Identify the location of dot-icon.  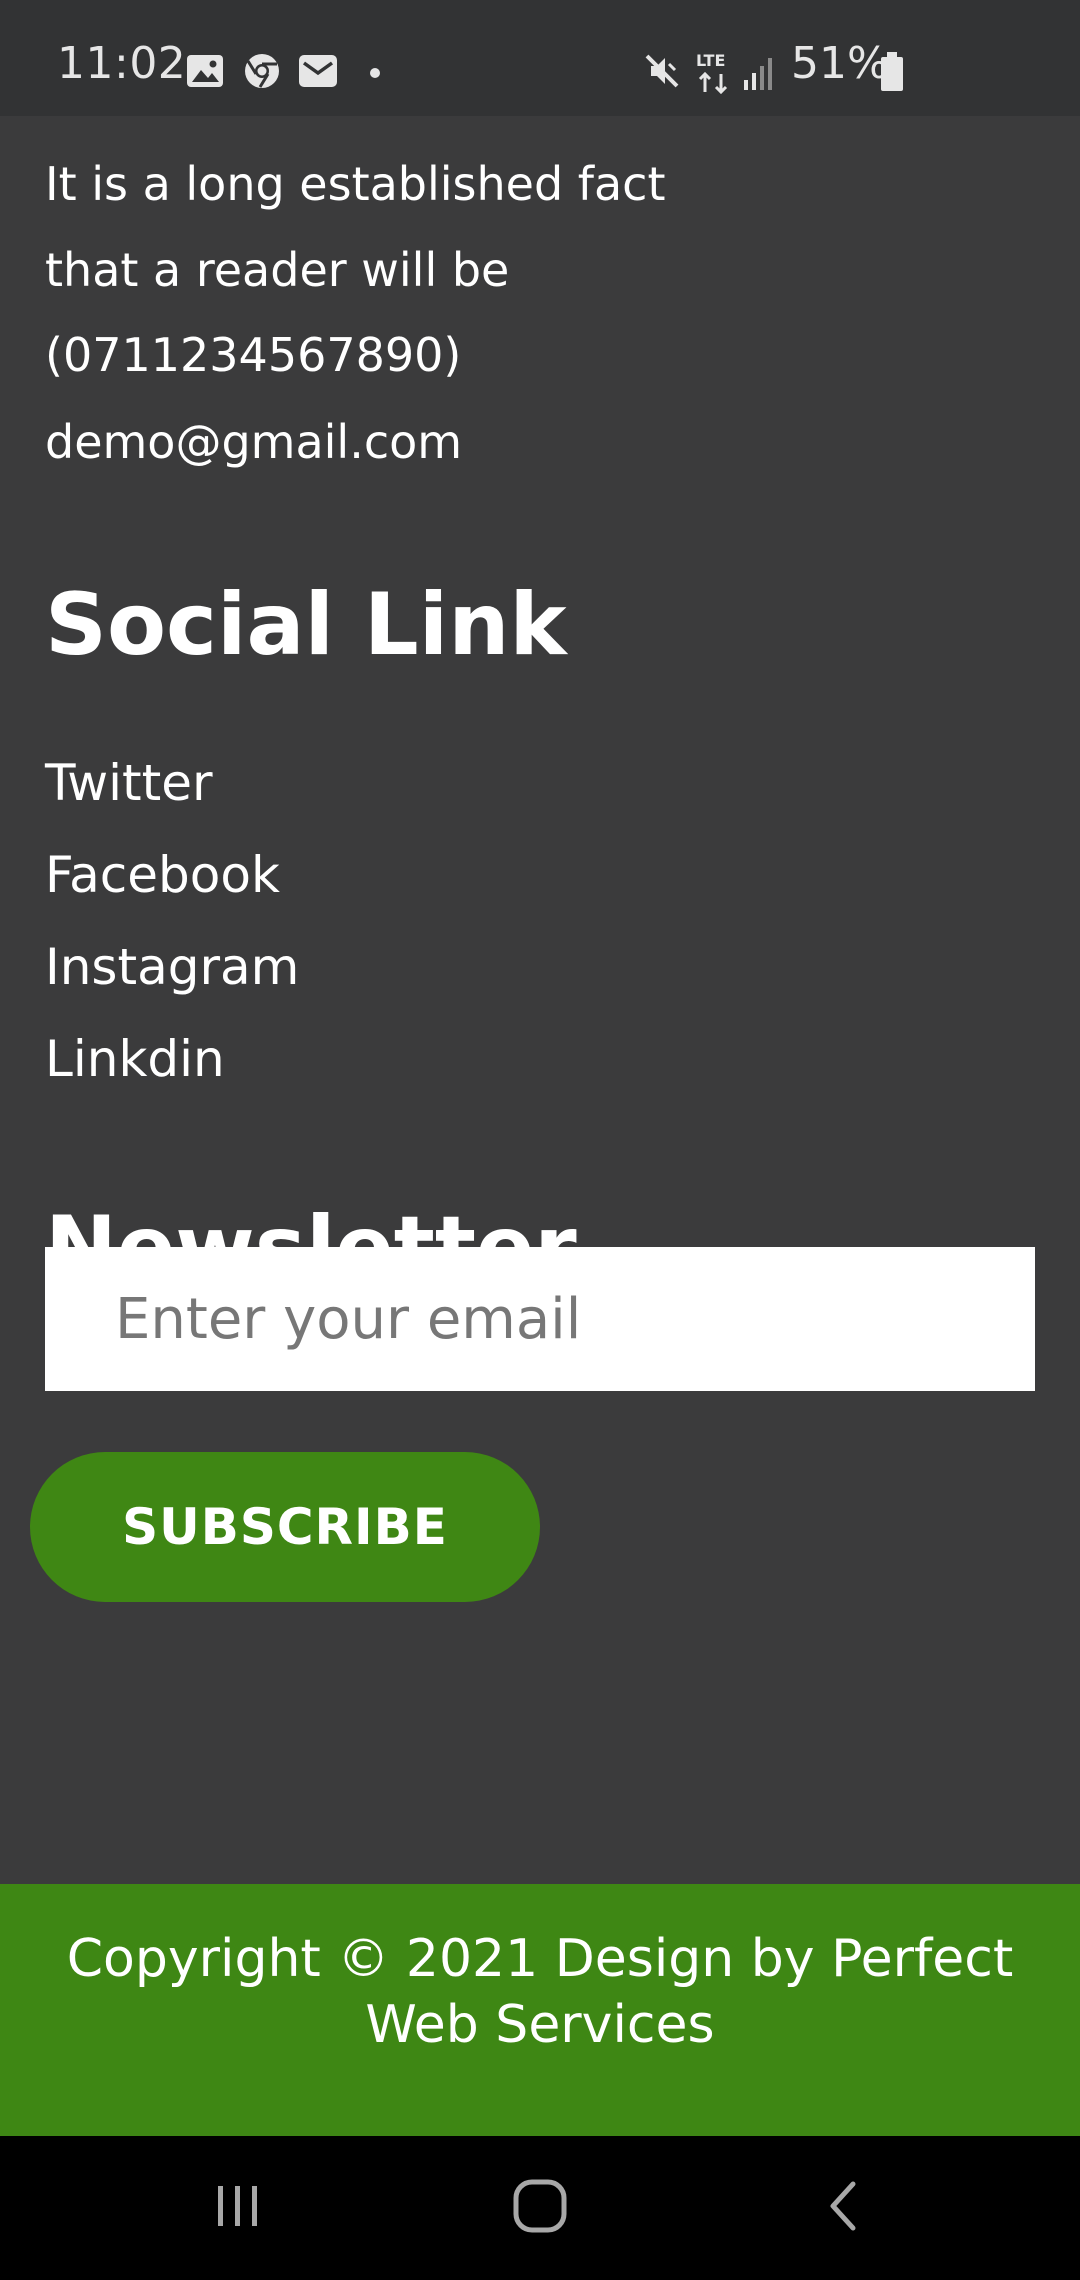
(375, 73).